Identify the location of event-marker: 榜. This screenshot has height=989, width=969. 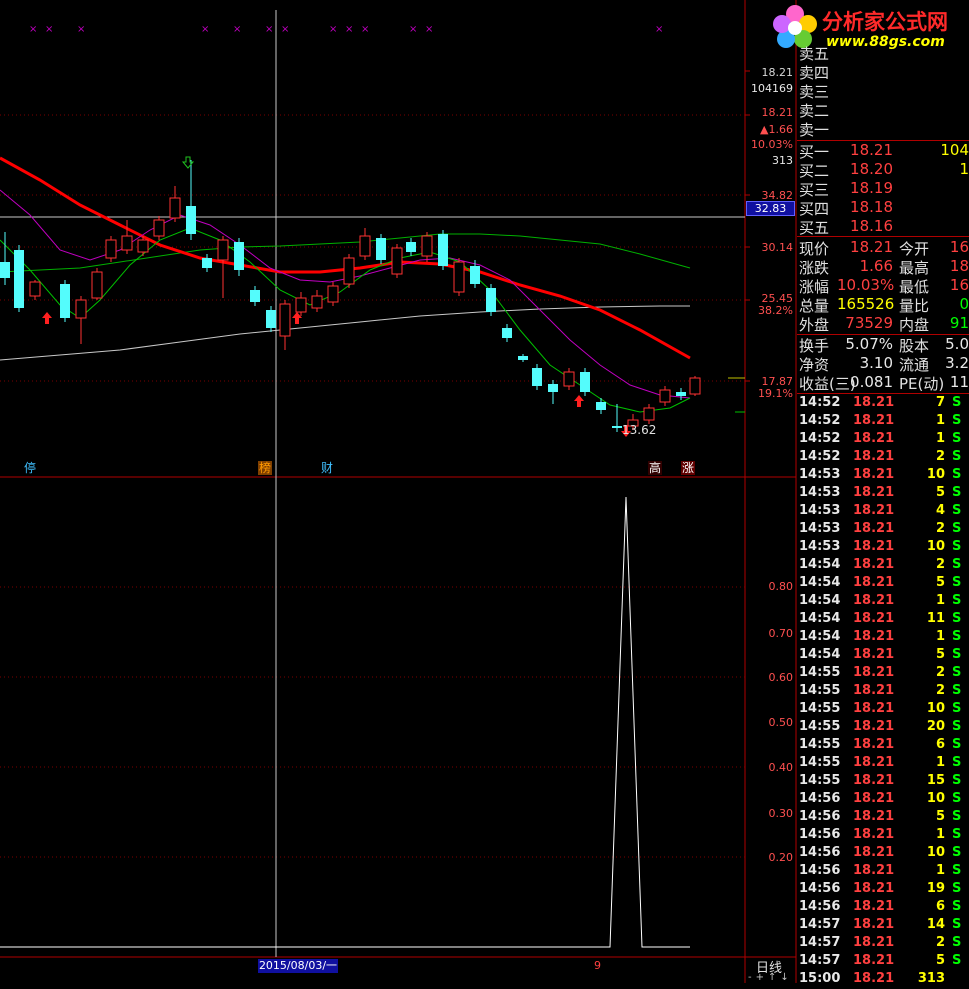
(265, 468).